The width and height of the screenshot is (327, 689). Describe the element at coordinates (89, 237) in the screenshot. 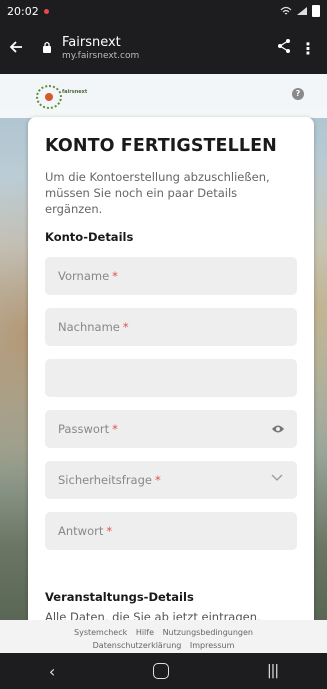

I see `section-title-account: Konto-Details` at that location.